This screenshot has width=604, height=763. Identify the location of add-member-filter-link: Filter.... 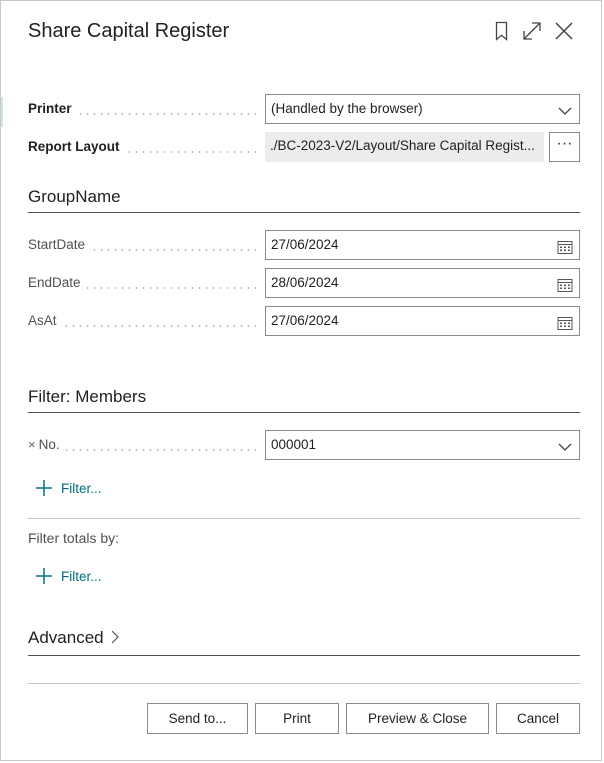
(68, 488).